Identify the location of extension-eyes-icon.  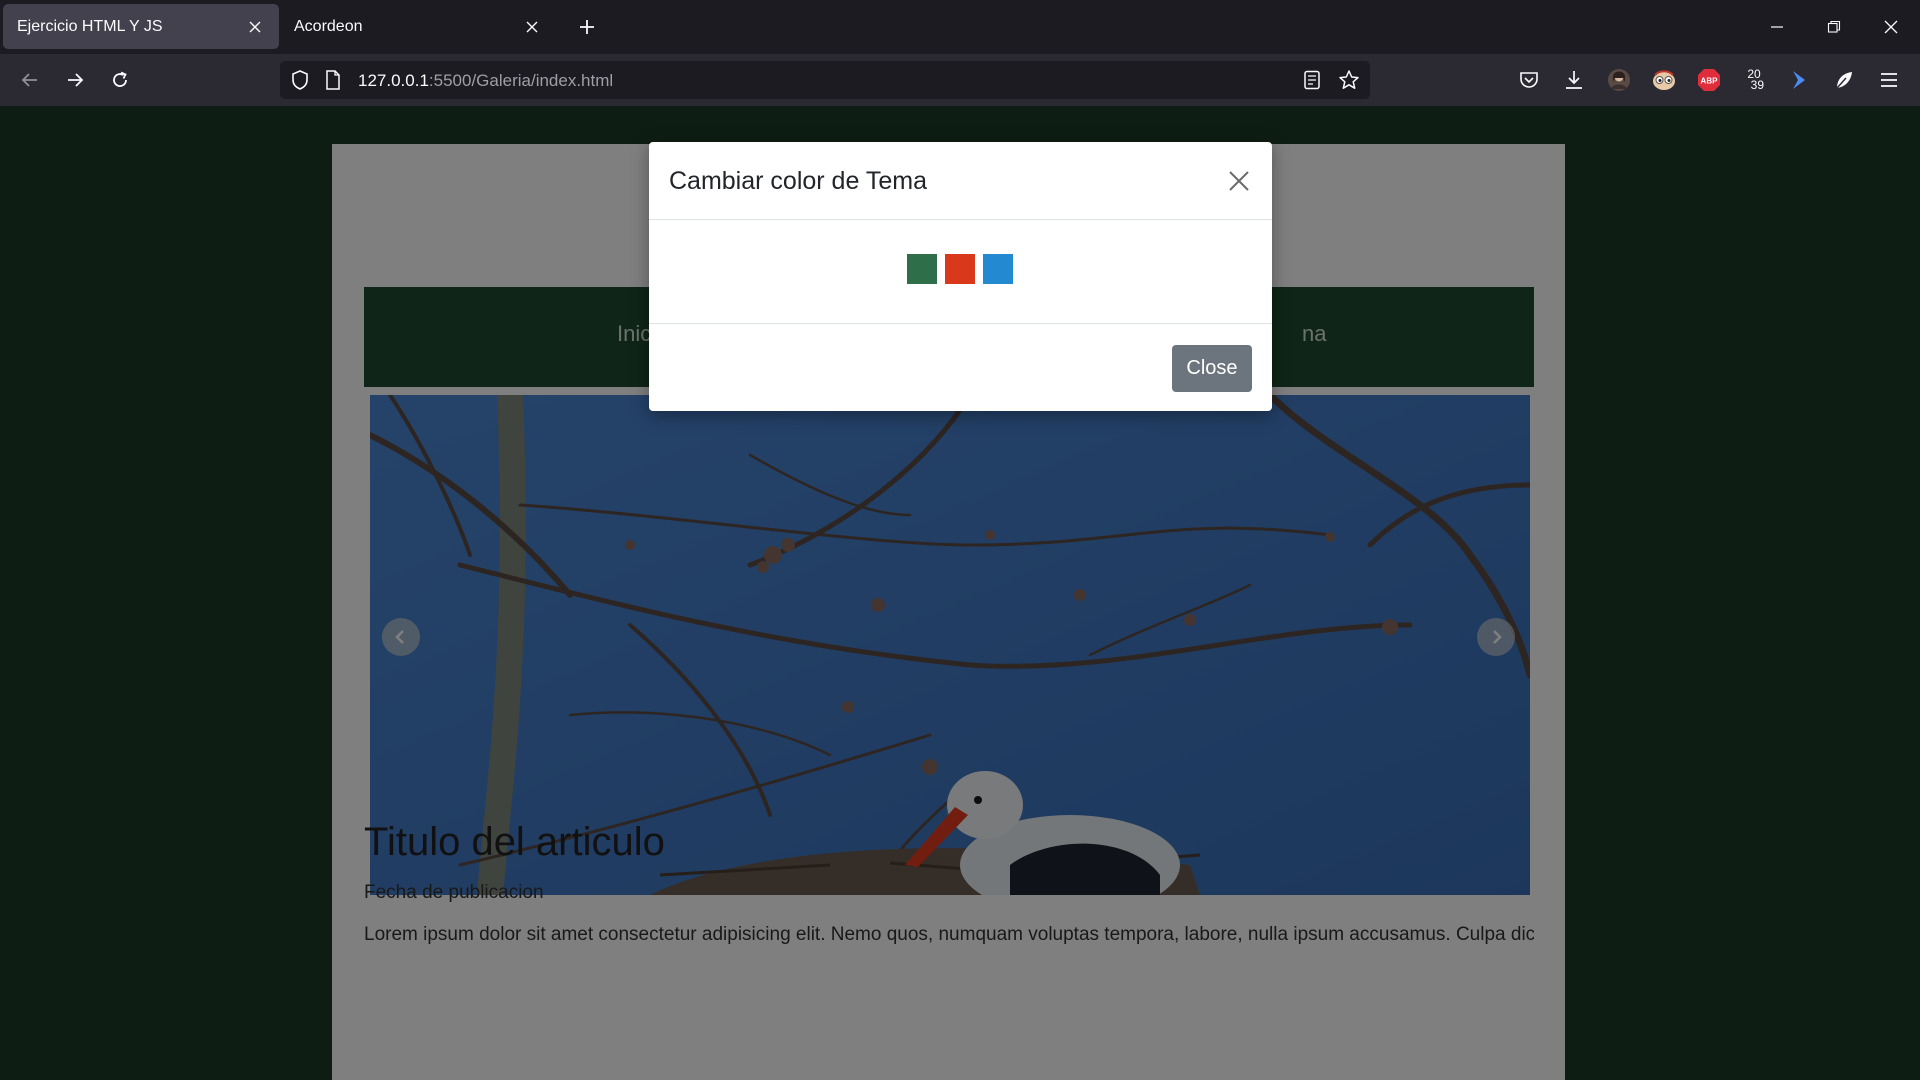
(1664, 80).